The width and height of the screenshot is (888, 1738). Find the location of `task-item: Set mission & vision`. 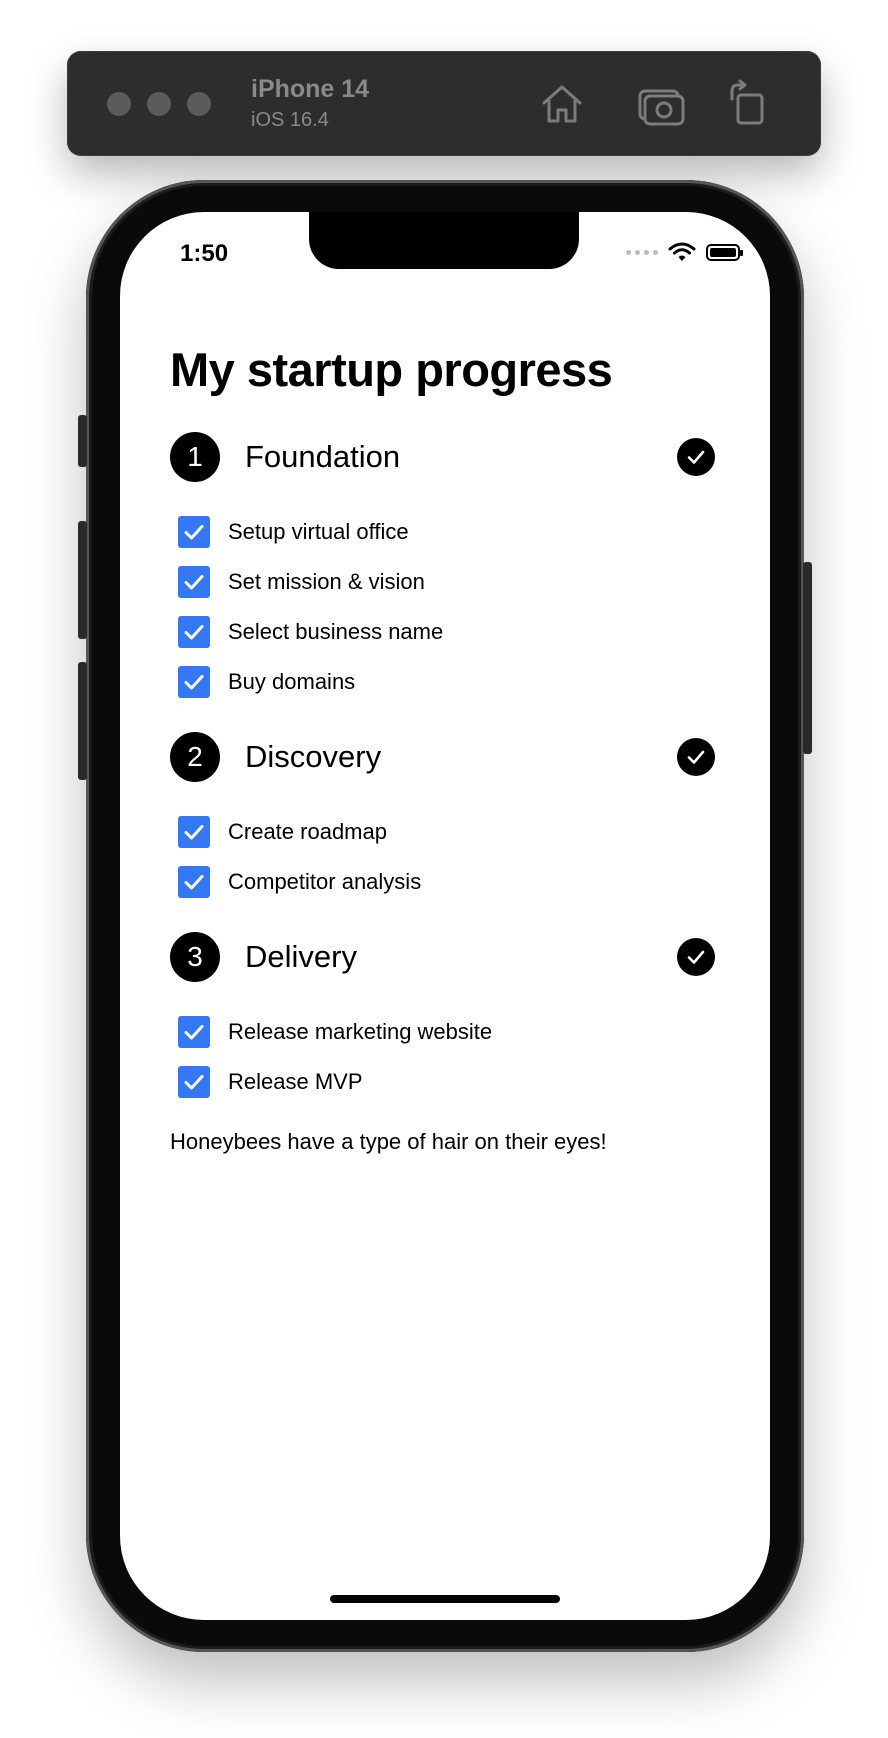

task-item: Set mission & vision is located at coordinates (442, 582).